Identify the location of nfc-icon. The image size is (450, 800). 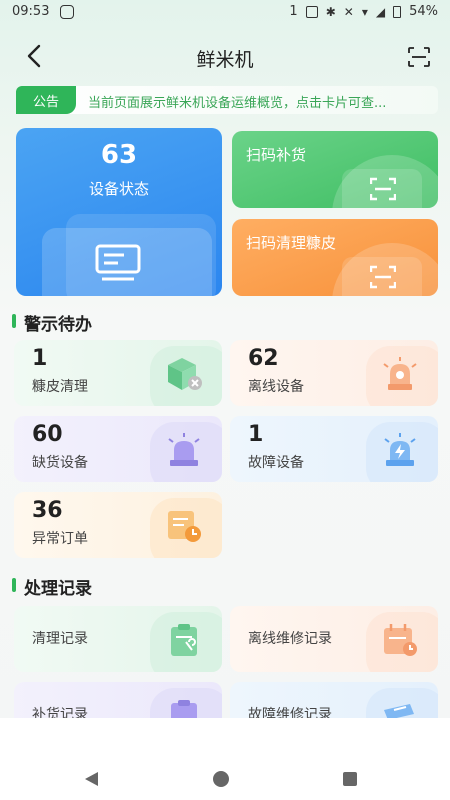
(311, 11).